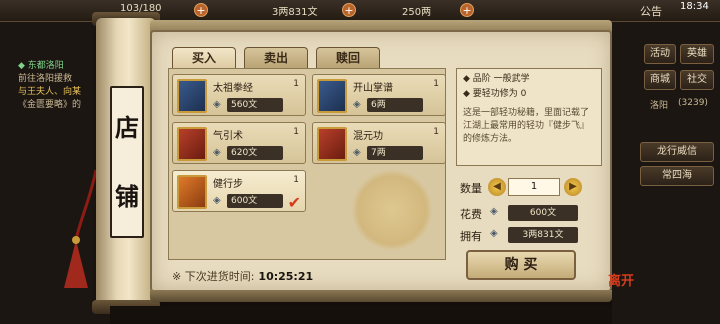  I want to click on item-price: 6两, so click(395, 105).